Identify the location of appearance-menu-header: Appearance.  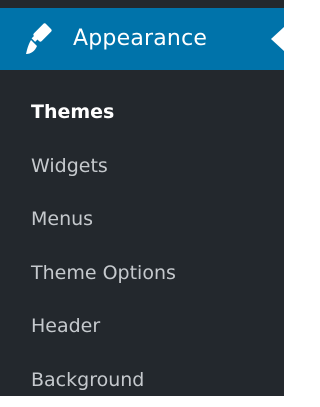
(142, 39).